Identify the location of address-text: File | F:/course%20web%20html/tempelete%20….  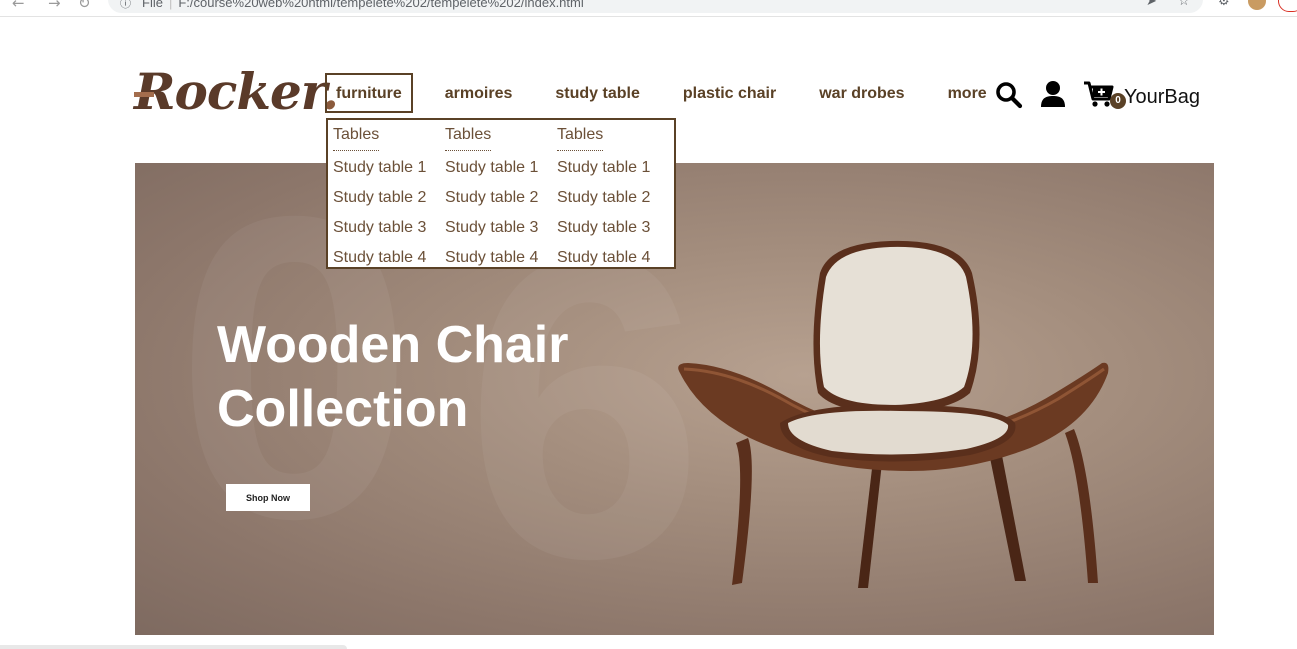
(363, 5).